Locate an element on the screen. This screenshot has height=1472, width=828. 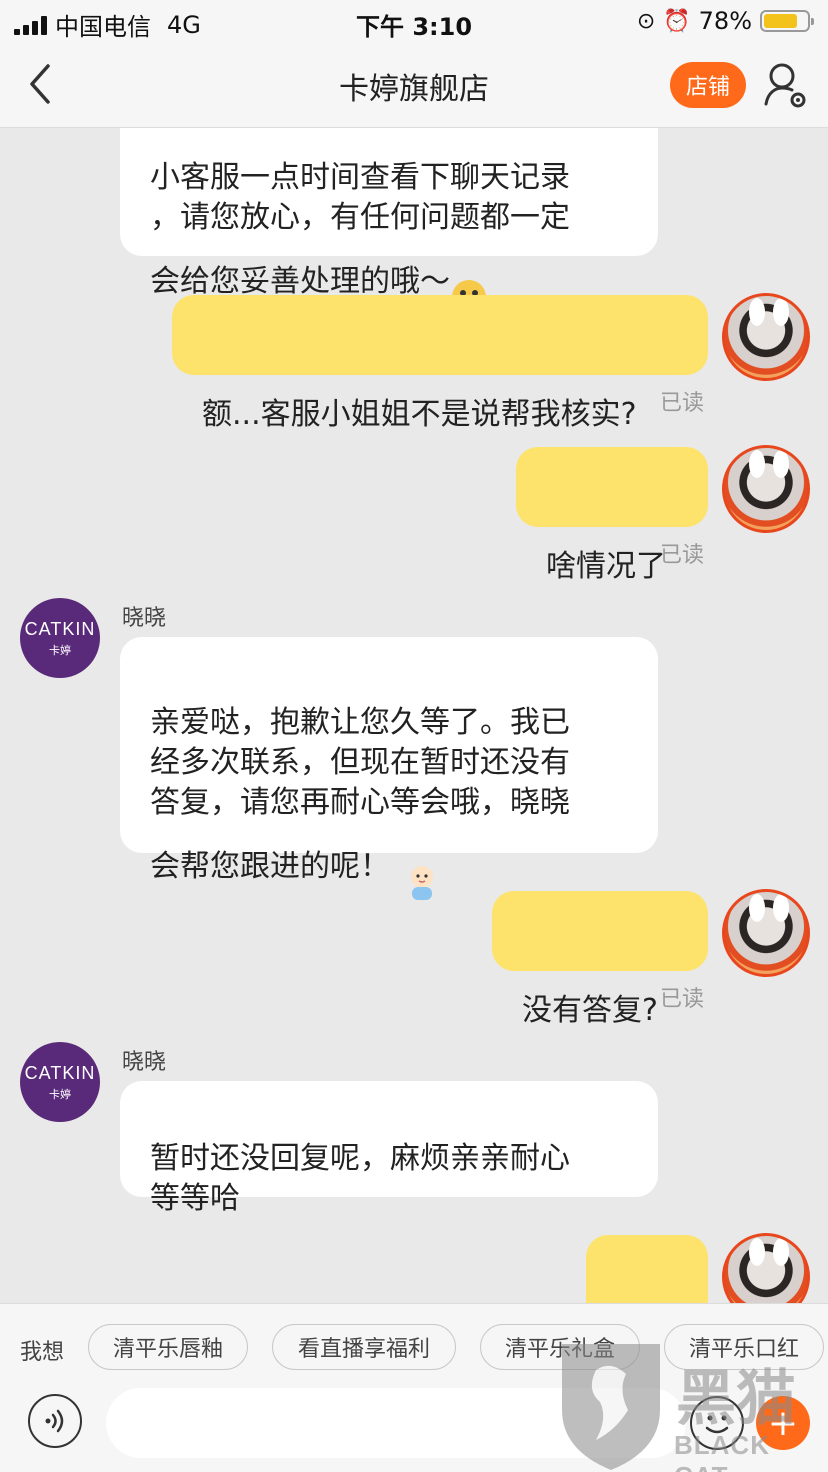
suggestion-chip: 清平乐口红 is located at coordinates (744, 1347).